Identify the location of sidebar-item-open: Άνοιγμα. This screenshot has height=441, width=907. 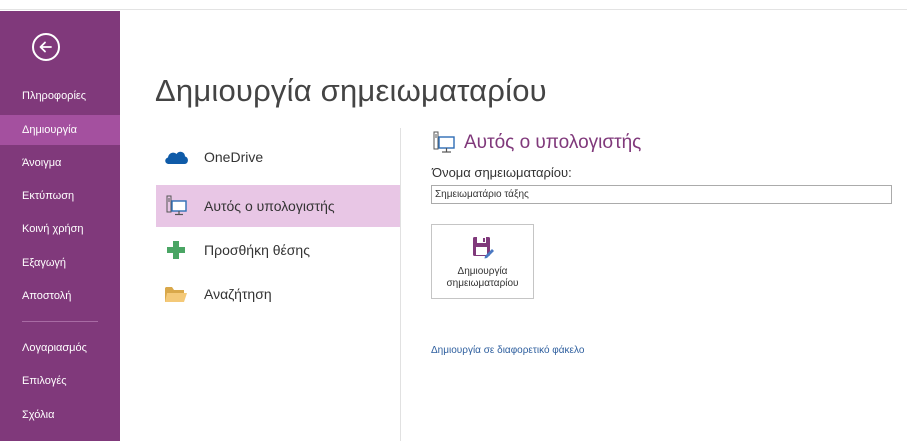
(60, 163).